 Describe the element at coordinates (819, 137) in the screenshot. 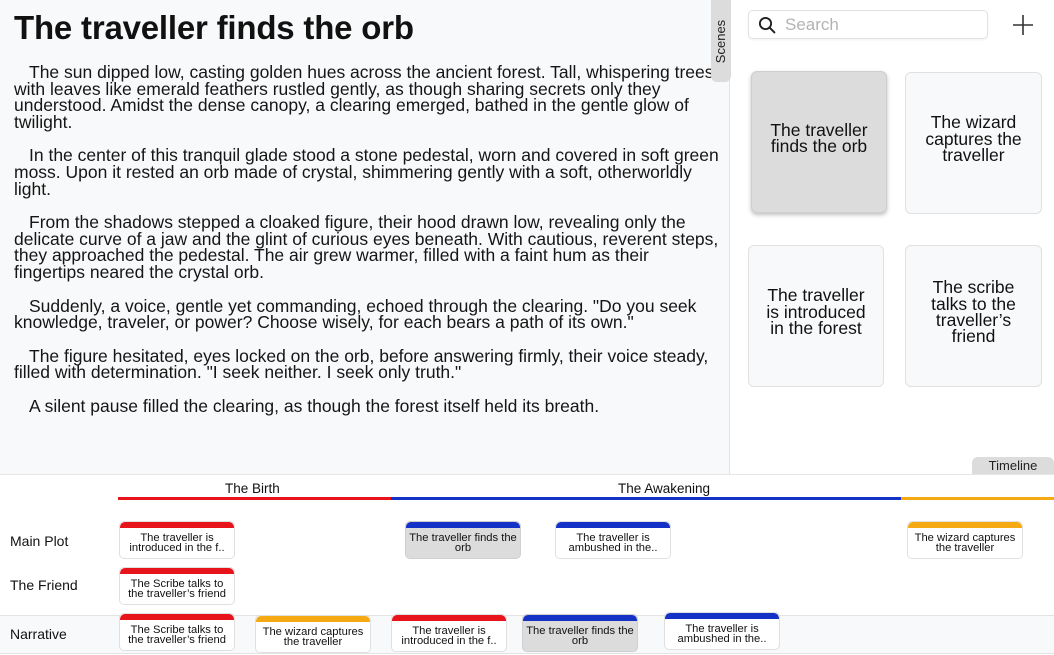

I see `scene-card-label: The traveller finds the orb` at that location.